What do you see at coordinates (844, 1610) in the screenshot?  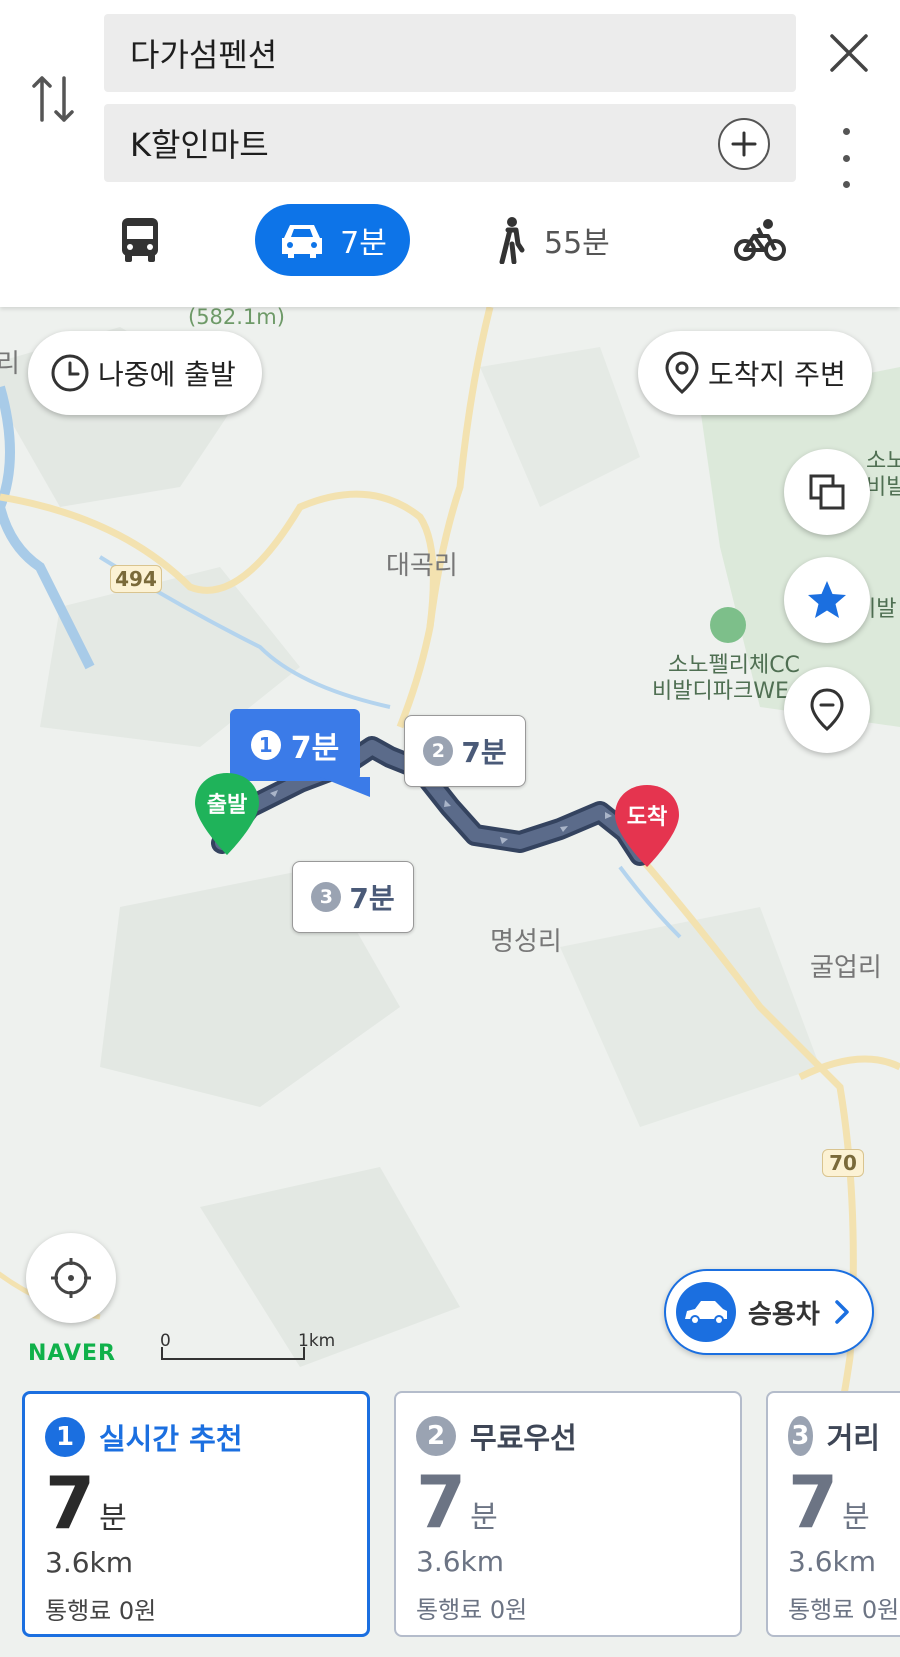 I see `route-card-3-toll: 통행료 0원` at bounding box center [844, 1610].